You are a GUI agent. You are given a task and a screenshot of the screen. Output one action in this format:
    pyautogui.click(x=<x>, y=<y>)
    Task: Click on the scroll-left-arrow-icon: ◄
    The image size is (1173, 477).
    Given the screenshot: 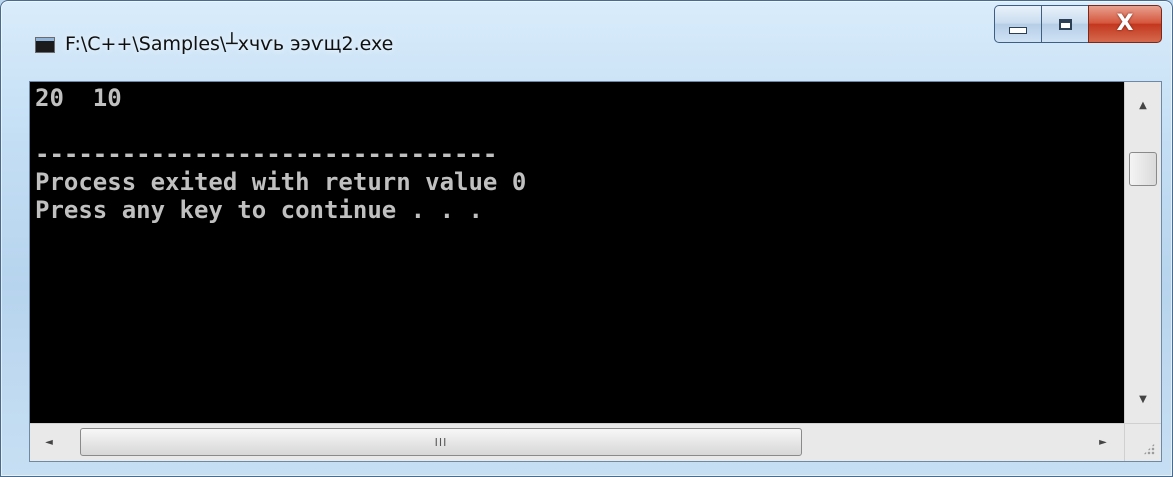 What is the action you would take?
    pyautogui.click(x=49, y=442)
    